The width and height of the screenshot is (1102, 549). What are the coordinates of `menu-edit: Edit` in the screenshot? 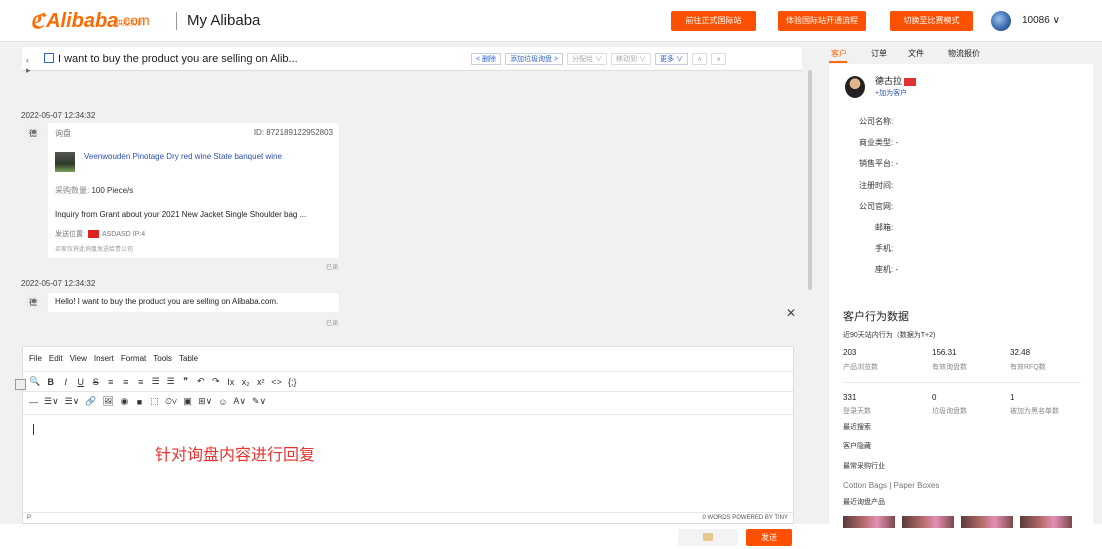 It's located at (56, 358).